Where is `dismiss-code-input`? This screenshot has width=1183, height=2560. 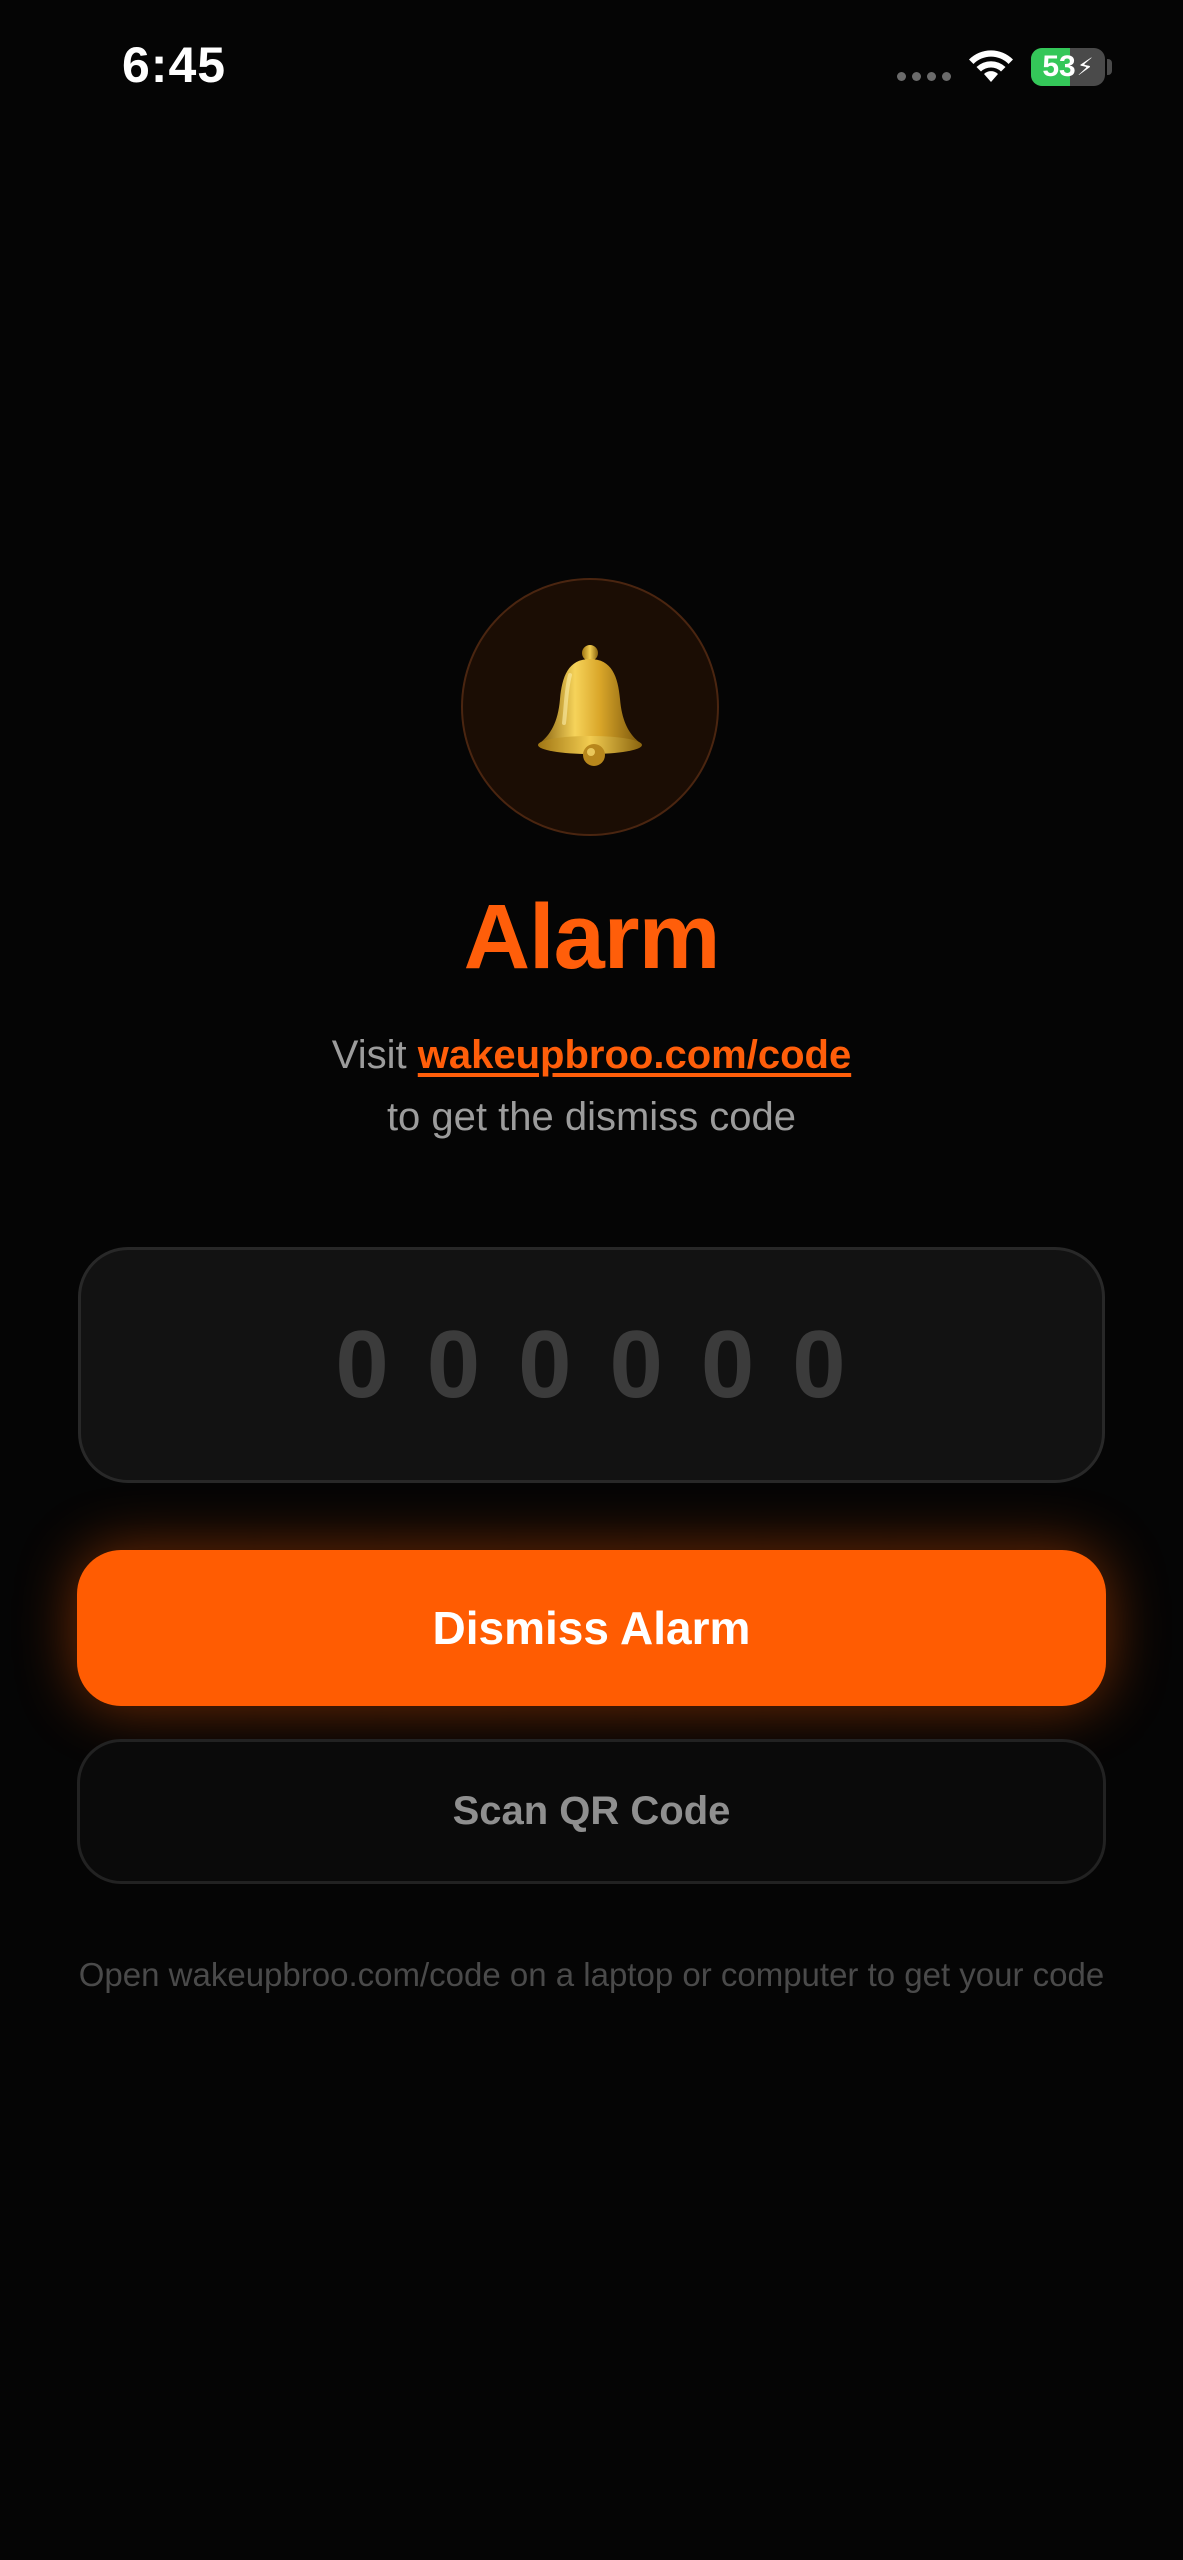 dismiss-code-input is located at coordinates (591, 1365).